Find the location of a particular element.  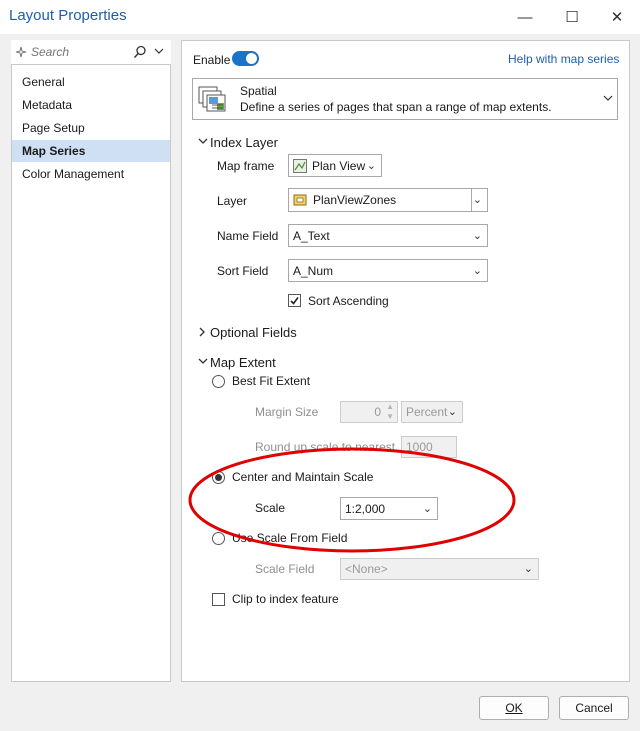

window-title: Layout Properties is located at coordinates (68, 15).